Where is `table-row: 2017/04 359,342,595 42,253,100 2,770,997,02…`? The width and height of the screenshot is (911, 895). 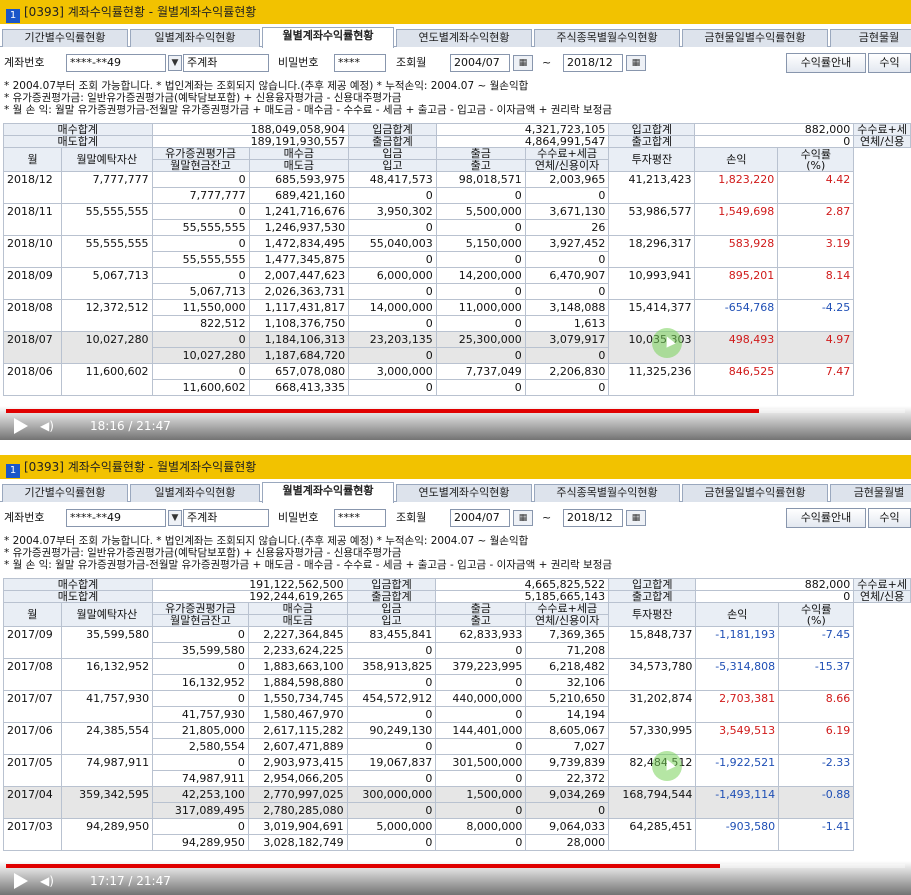 table-row: 2017/04 359,342,595 42,253,100 2,770,997,02… is located at coordinates (457, 802).